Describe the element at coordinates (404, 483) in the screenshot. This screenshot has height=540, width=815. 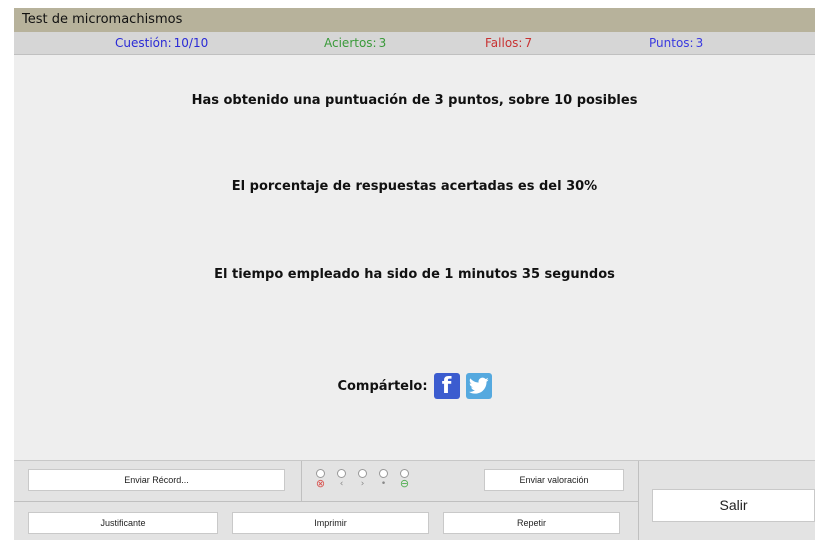
I see `rating-symbol: ⊖` at that location.